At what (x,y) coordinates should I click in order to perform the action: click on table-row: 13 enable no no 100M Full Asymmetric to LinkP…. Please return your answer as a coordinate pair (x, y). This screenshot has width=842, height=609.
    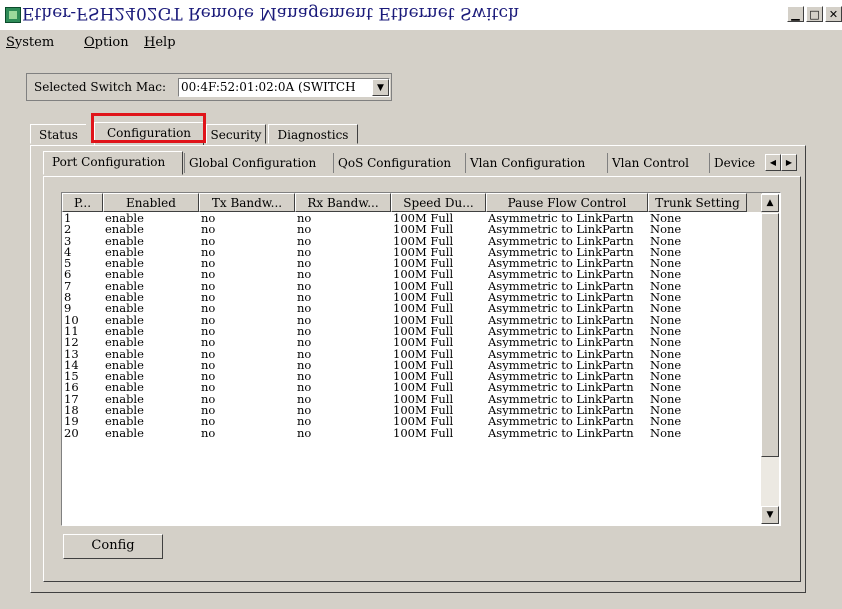
    Looking at the image, I should click on (412, 354).